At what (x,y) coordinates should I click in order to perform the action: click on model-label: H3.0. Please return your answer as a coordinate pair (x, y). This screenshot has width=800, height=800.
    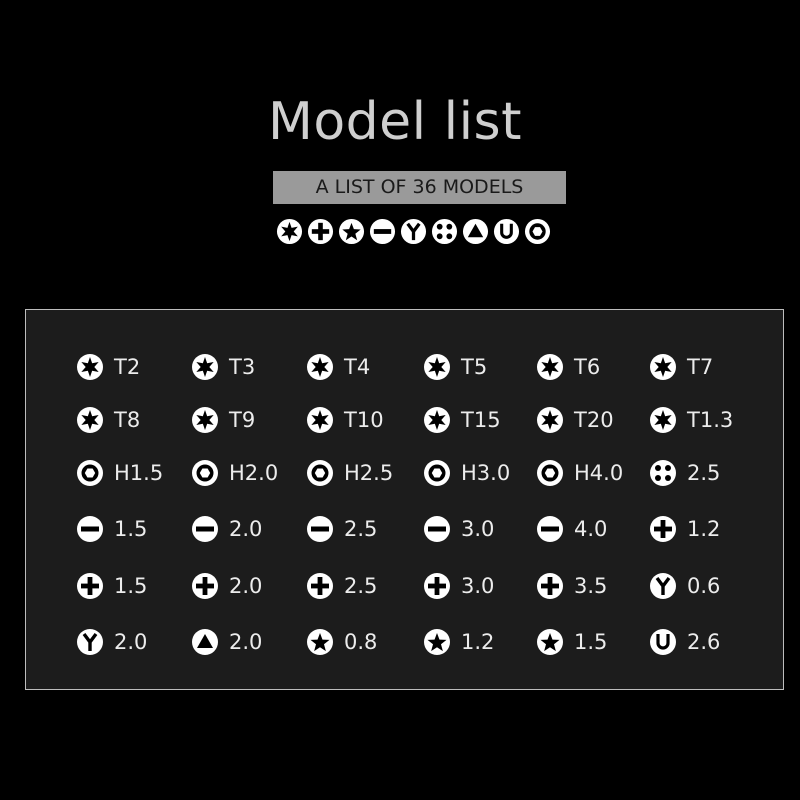
    Looking at the image, I should click on (486, 473).